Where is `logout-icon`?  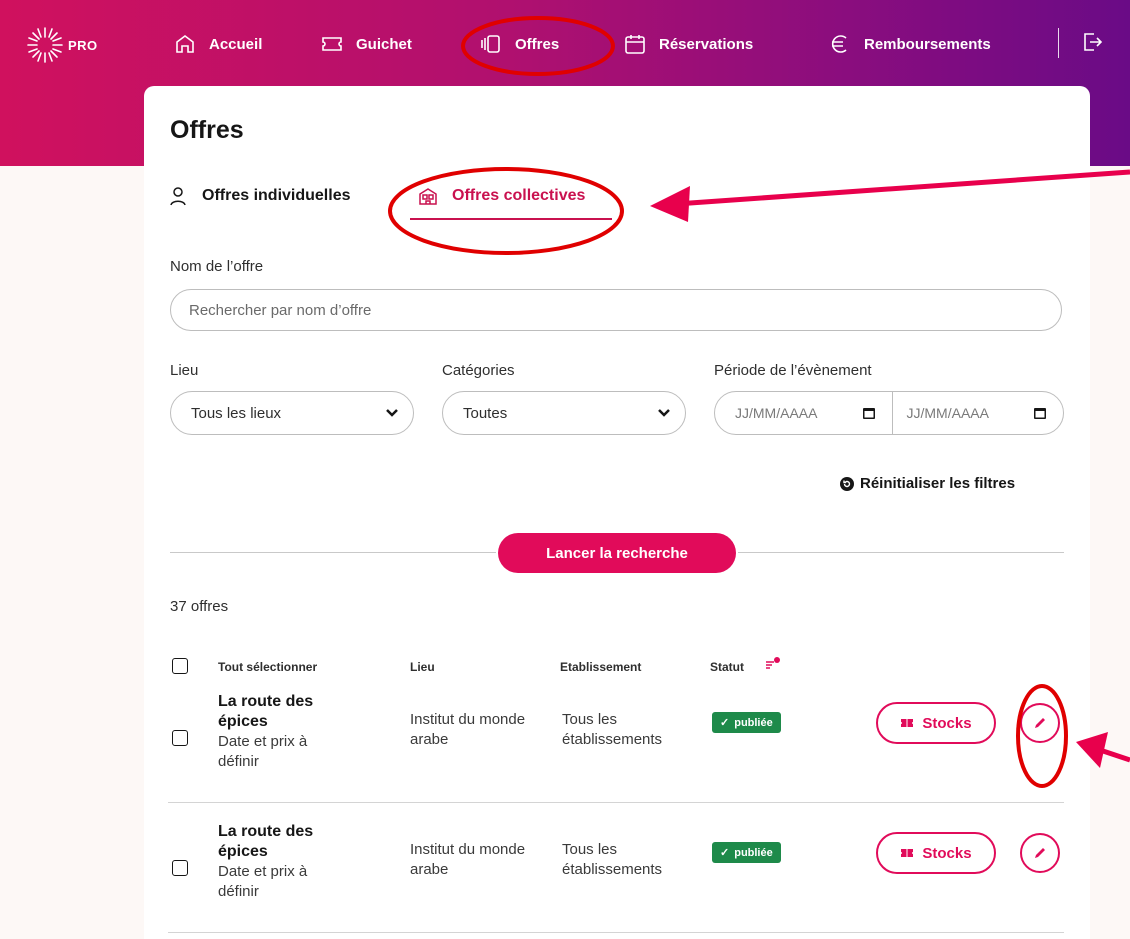 logout-icon is located at coordinates (1093, 42).